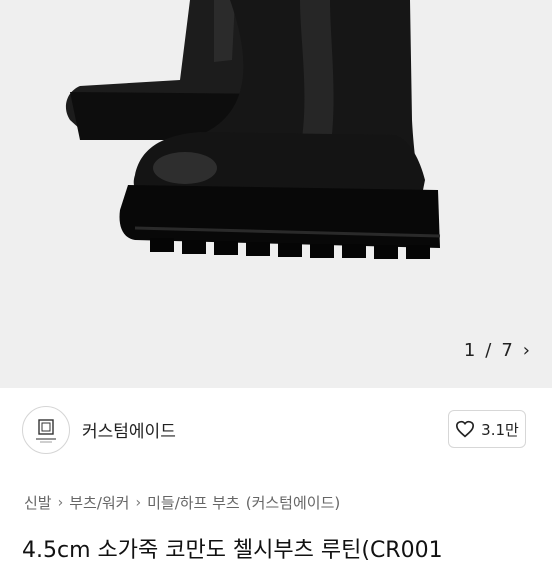 This screenshot has width=552, height=564. What do you see at coordinates (129, 429) in the screenshot?
I see `store-name: 커스텀에이드` at bounding box center [129, 429].